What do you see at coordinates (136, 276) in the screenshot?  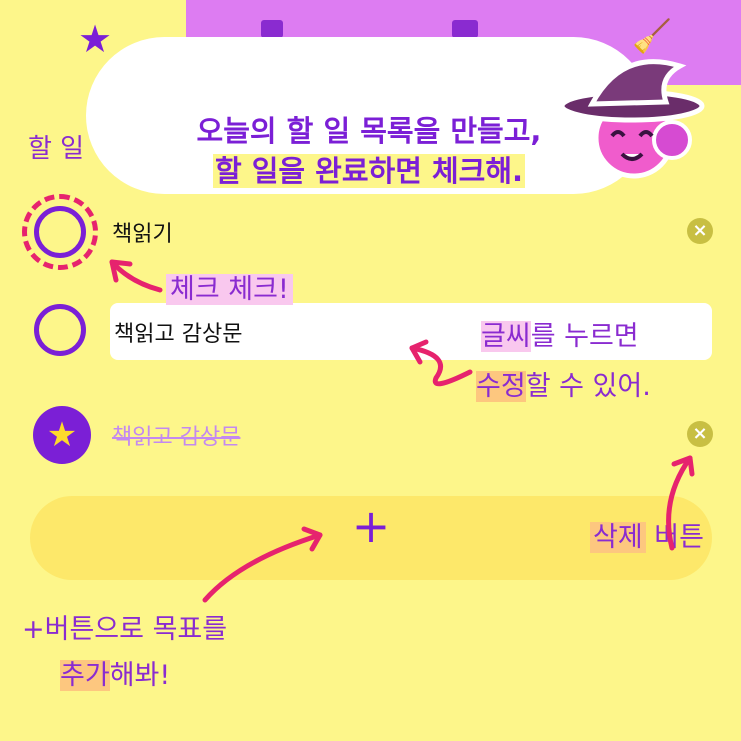 I see `arrow-to-checkbox` at bounding box center [136, 276].